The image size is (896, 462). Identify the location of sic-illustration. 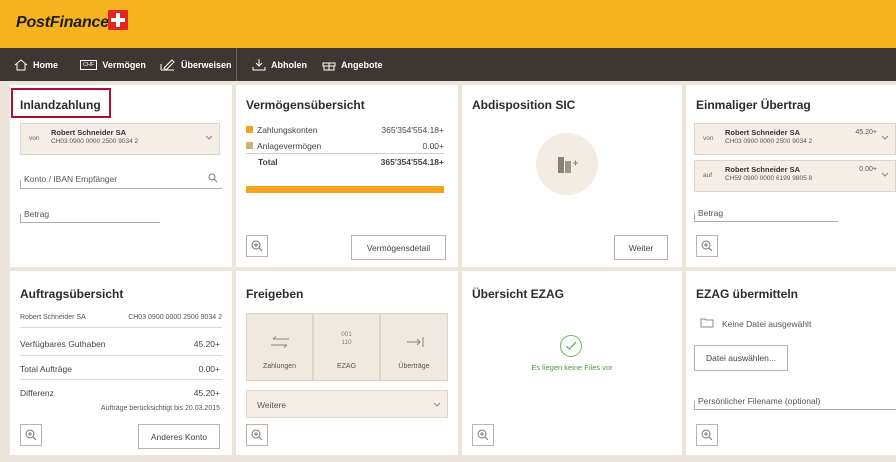
(567, 164).